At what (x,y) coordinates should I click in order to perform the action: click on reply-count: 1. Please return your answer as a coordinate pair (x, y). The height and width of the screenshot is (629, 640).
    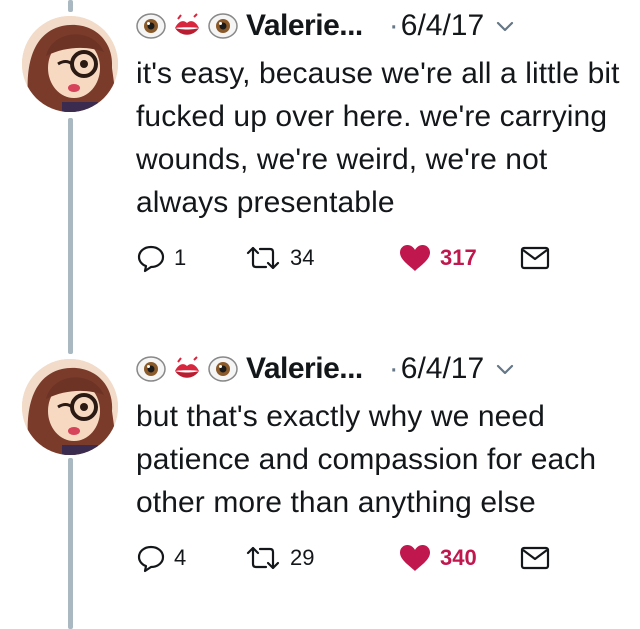
    Looking at the image, I should click on (180, 257).